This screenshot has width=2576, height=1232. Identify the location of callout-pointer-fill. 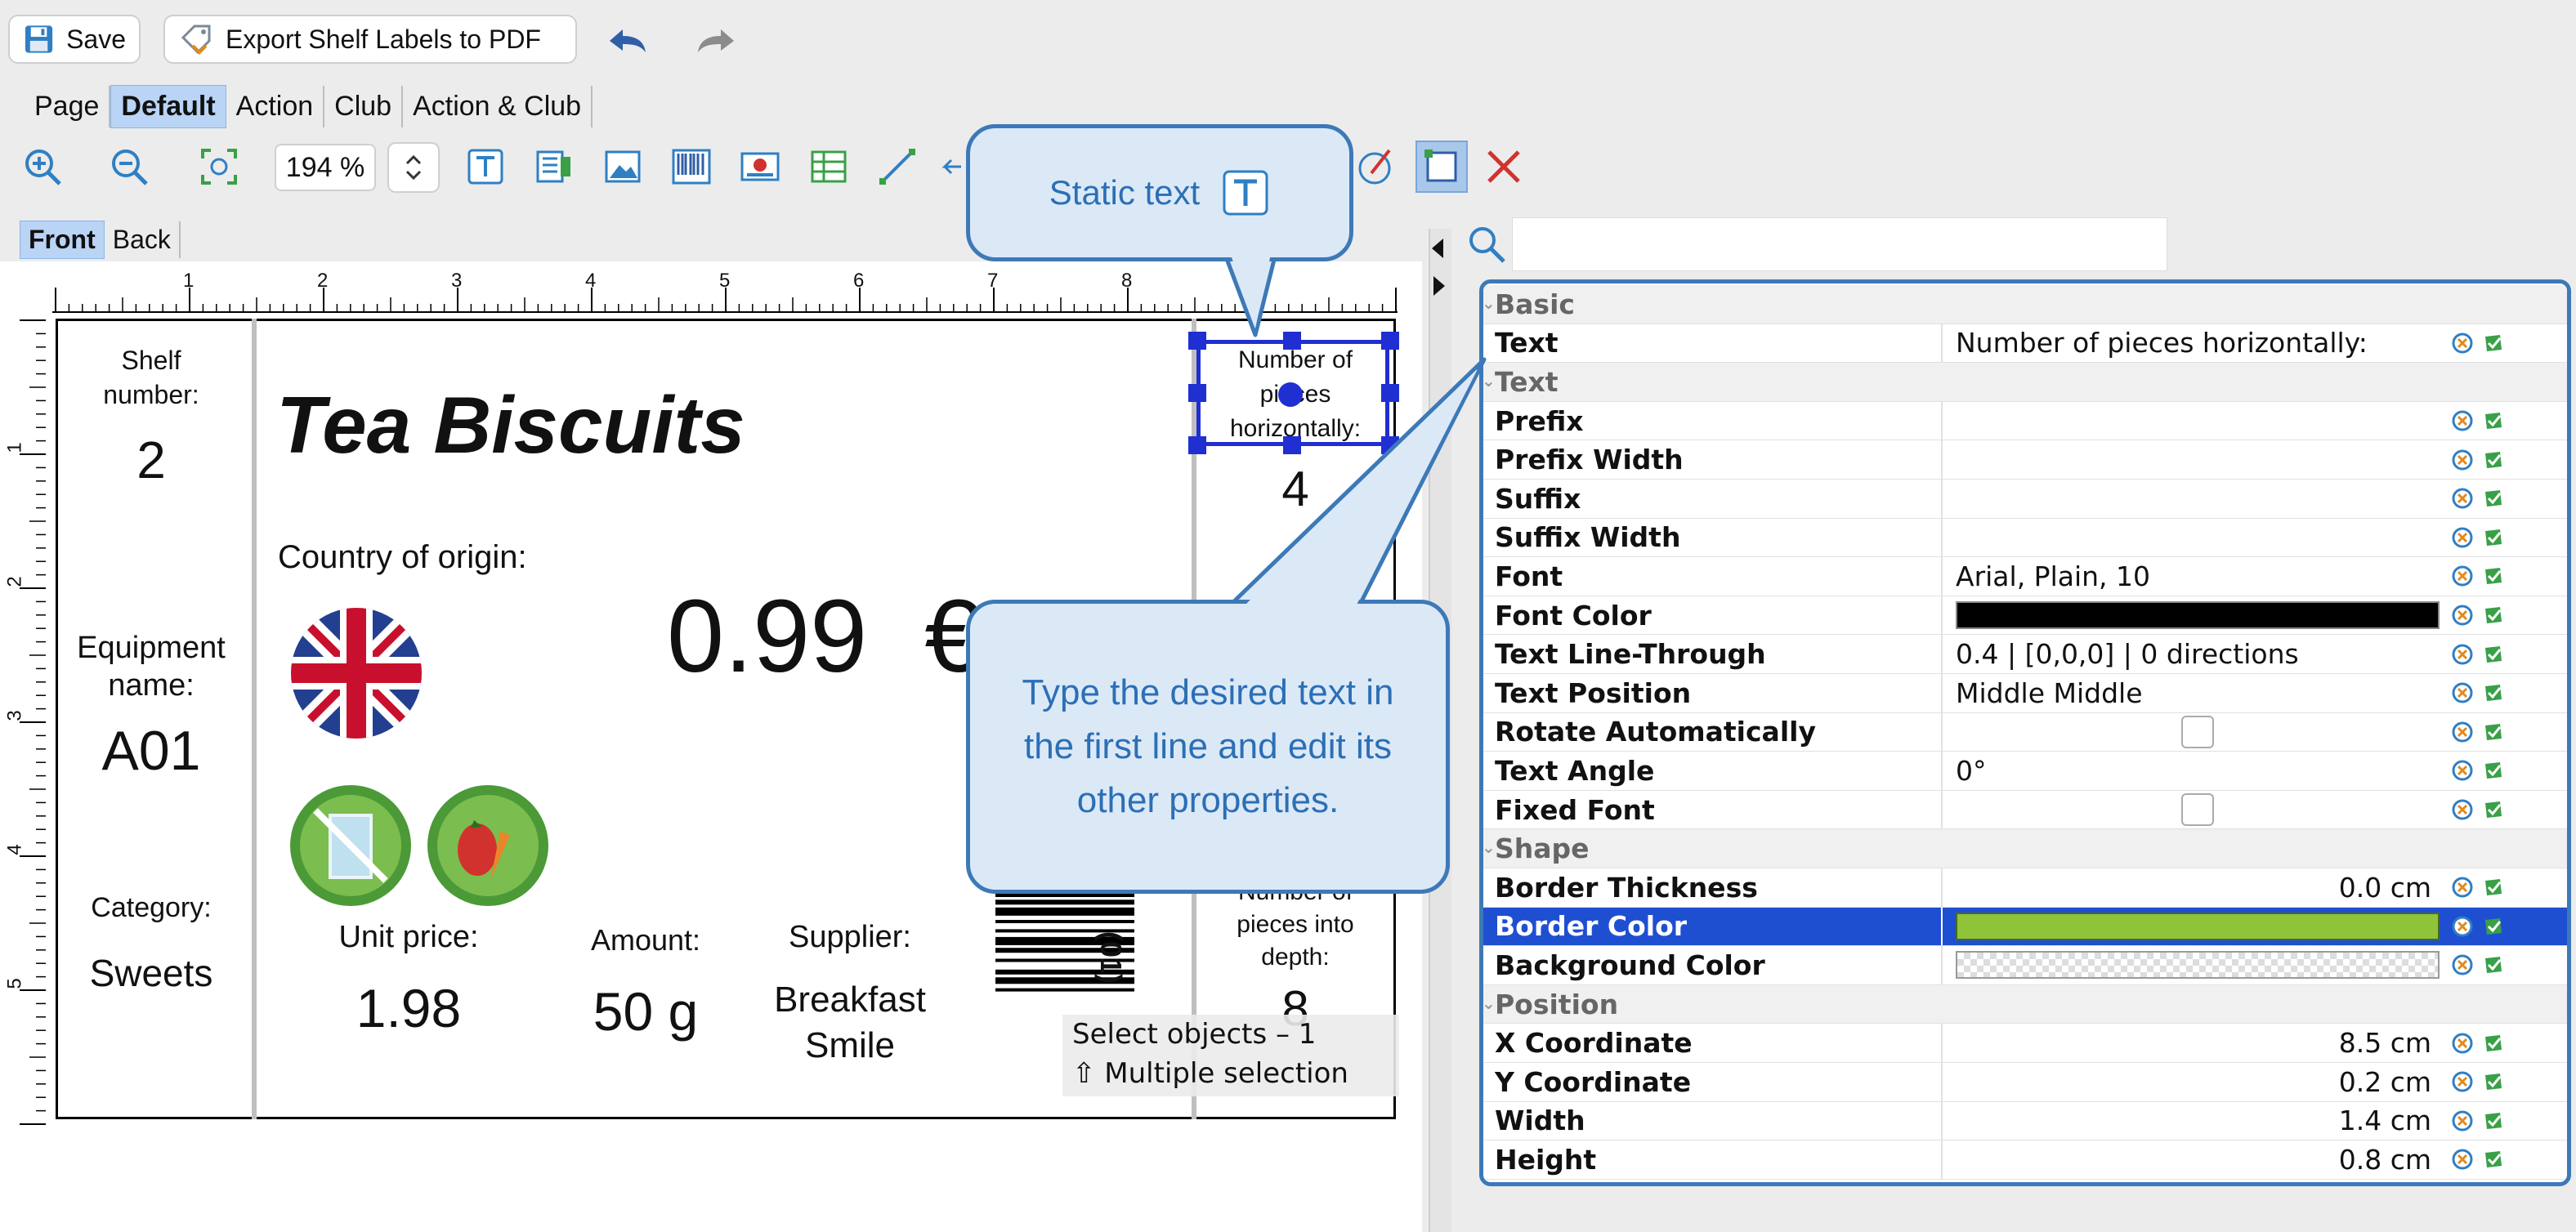
(1353, 429).